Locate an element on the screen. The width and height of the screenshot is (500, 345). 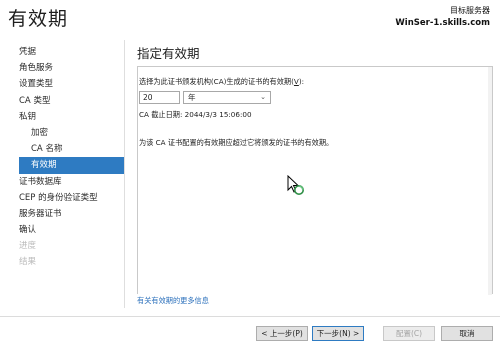
nav-item: 证书数据库 is located at coordinates (62, 182).